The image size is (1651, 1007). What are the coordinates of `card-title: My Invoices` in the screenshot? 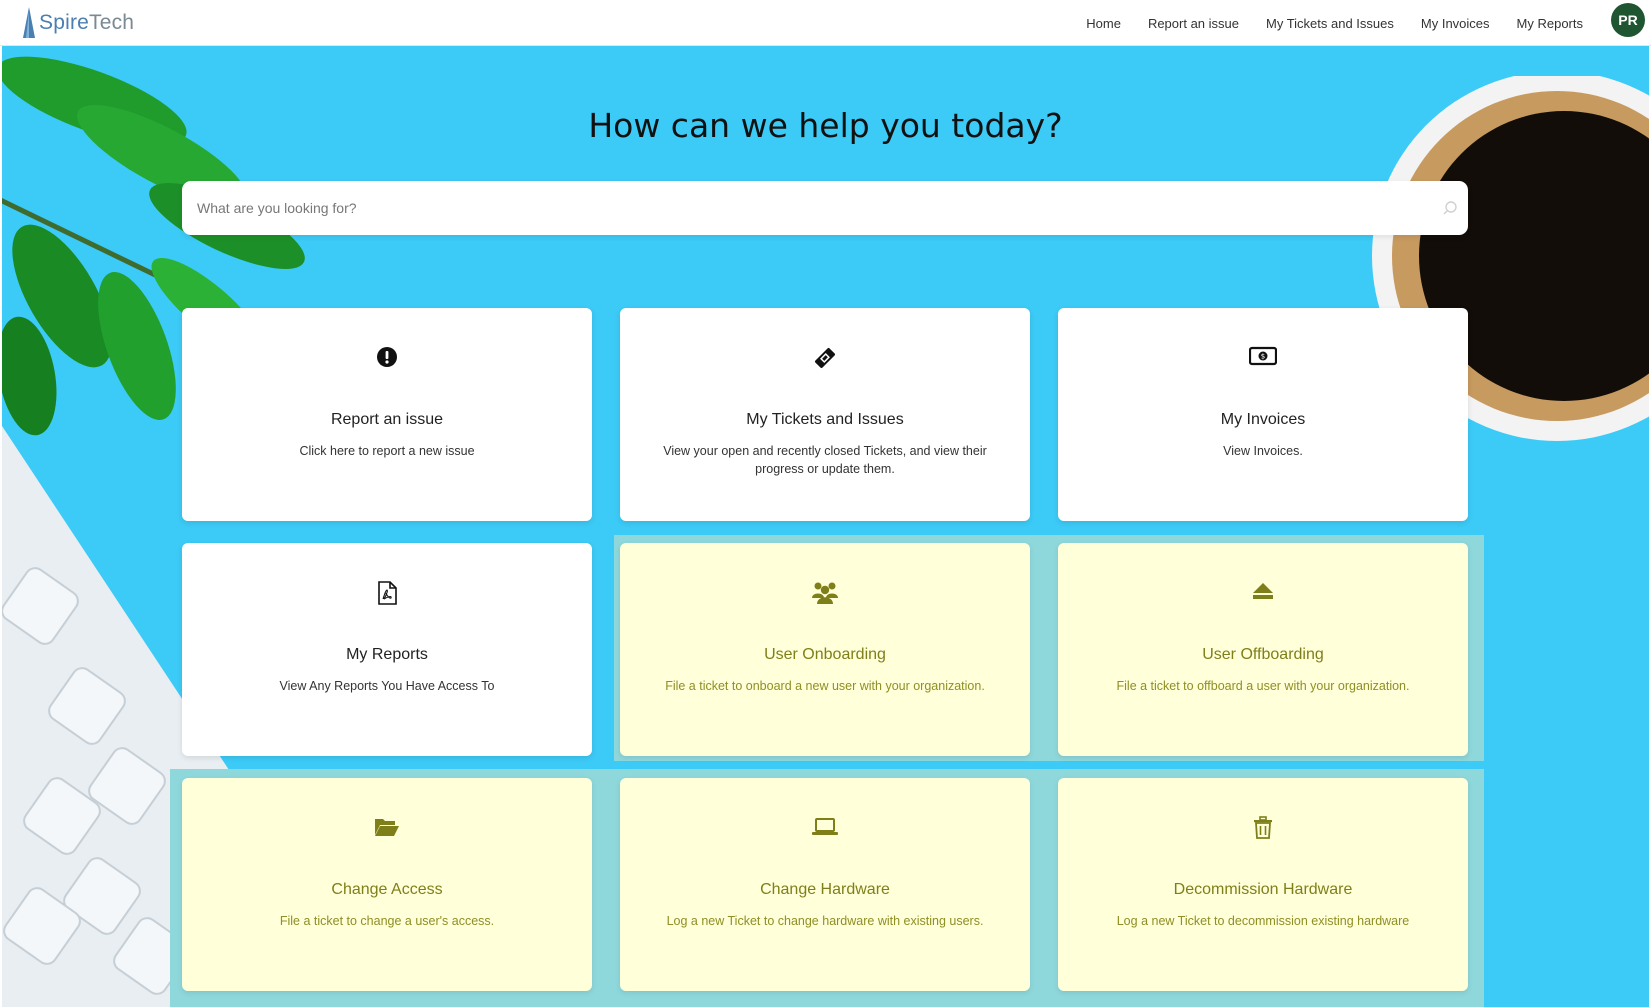 It's located at (1263, 419).